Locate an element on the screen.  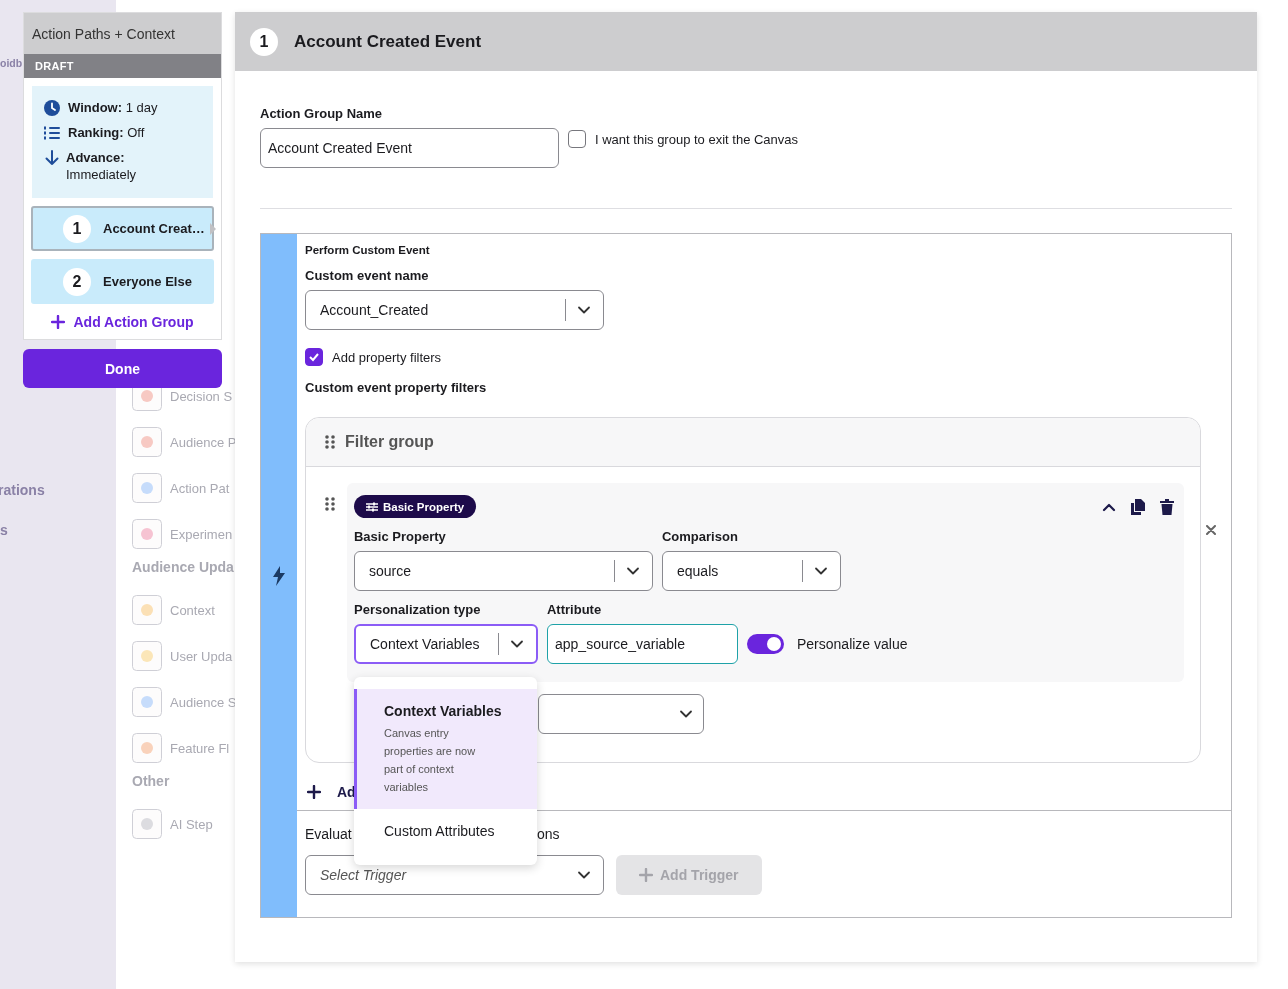
field-label: Custom event name is located at coordinates (367, 275).